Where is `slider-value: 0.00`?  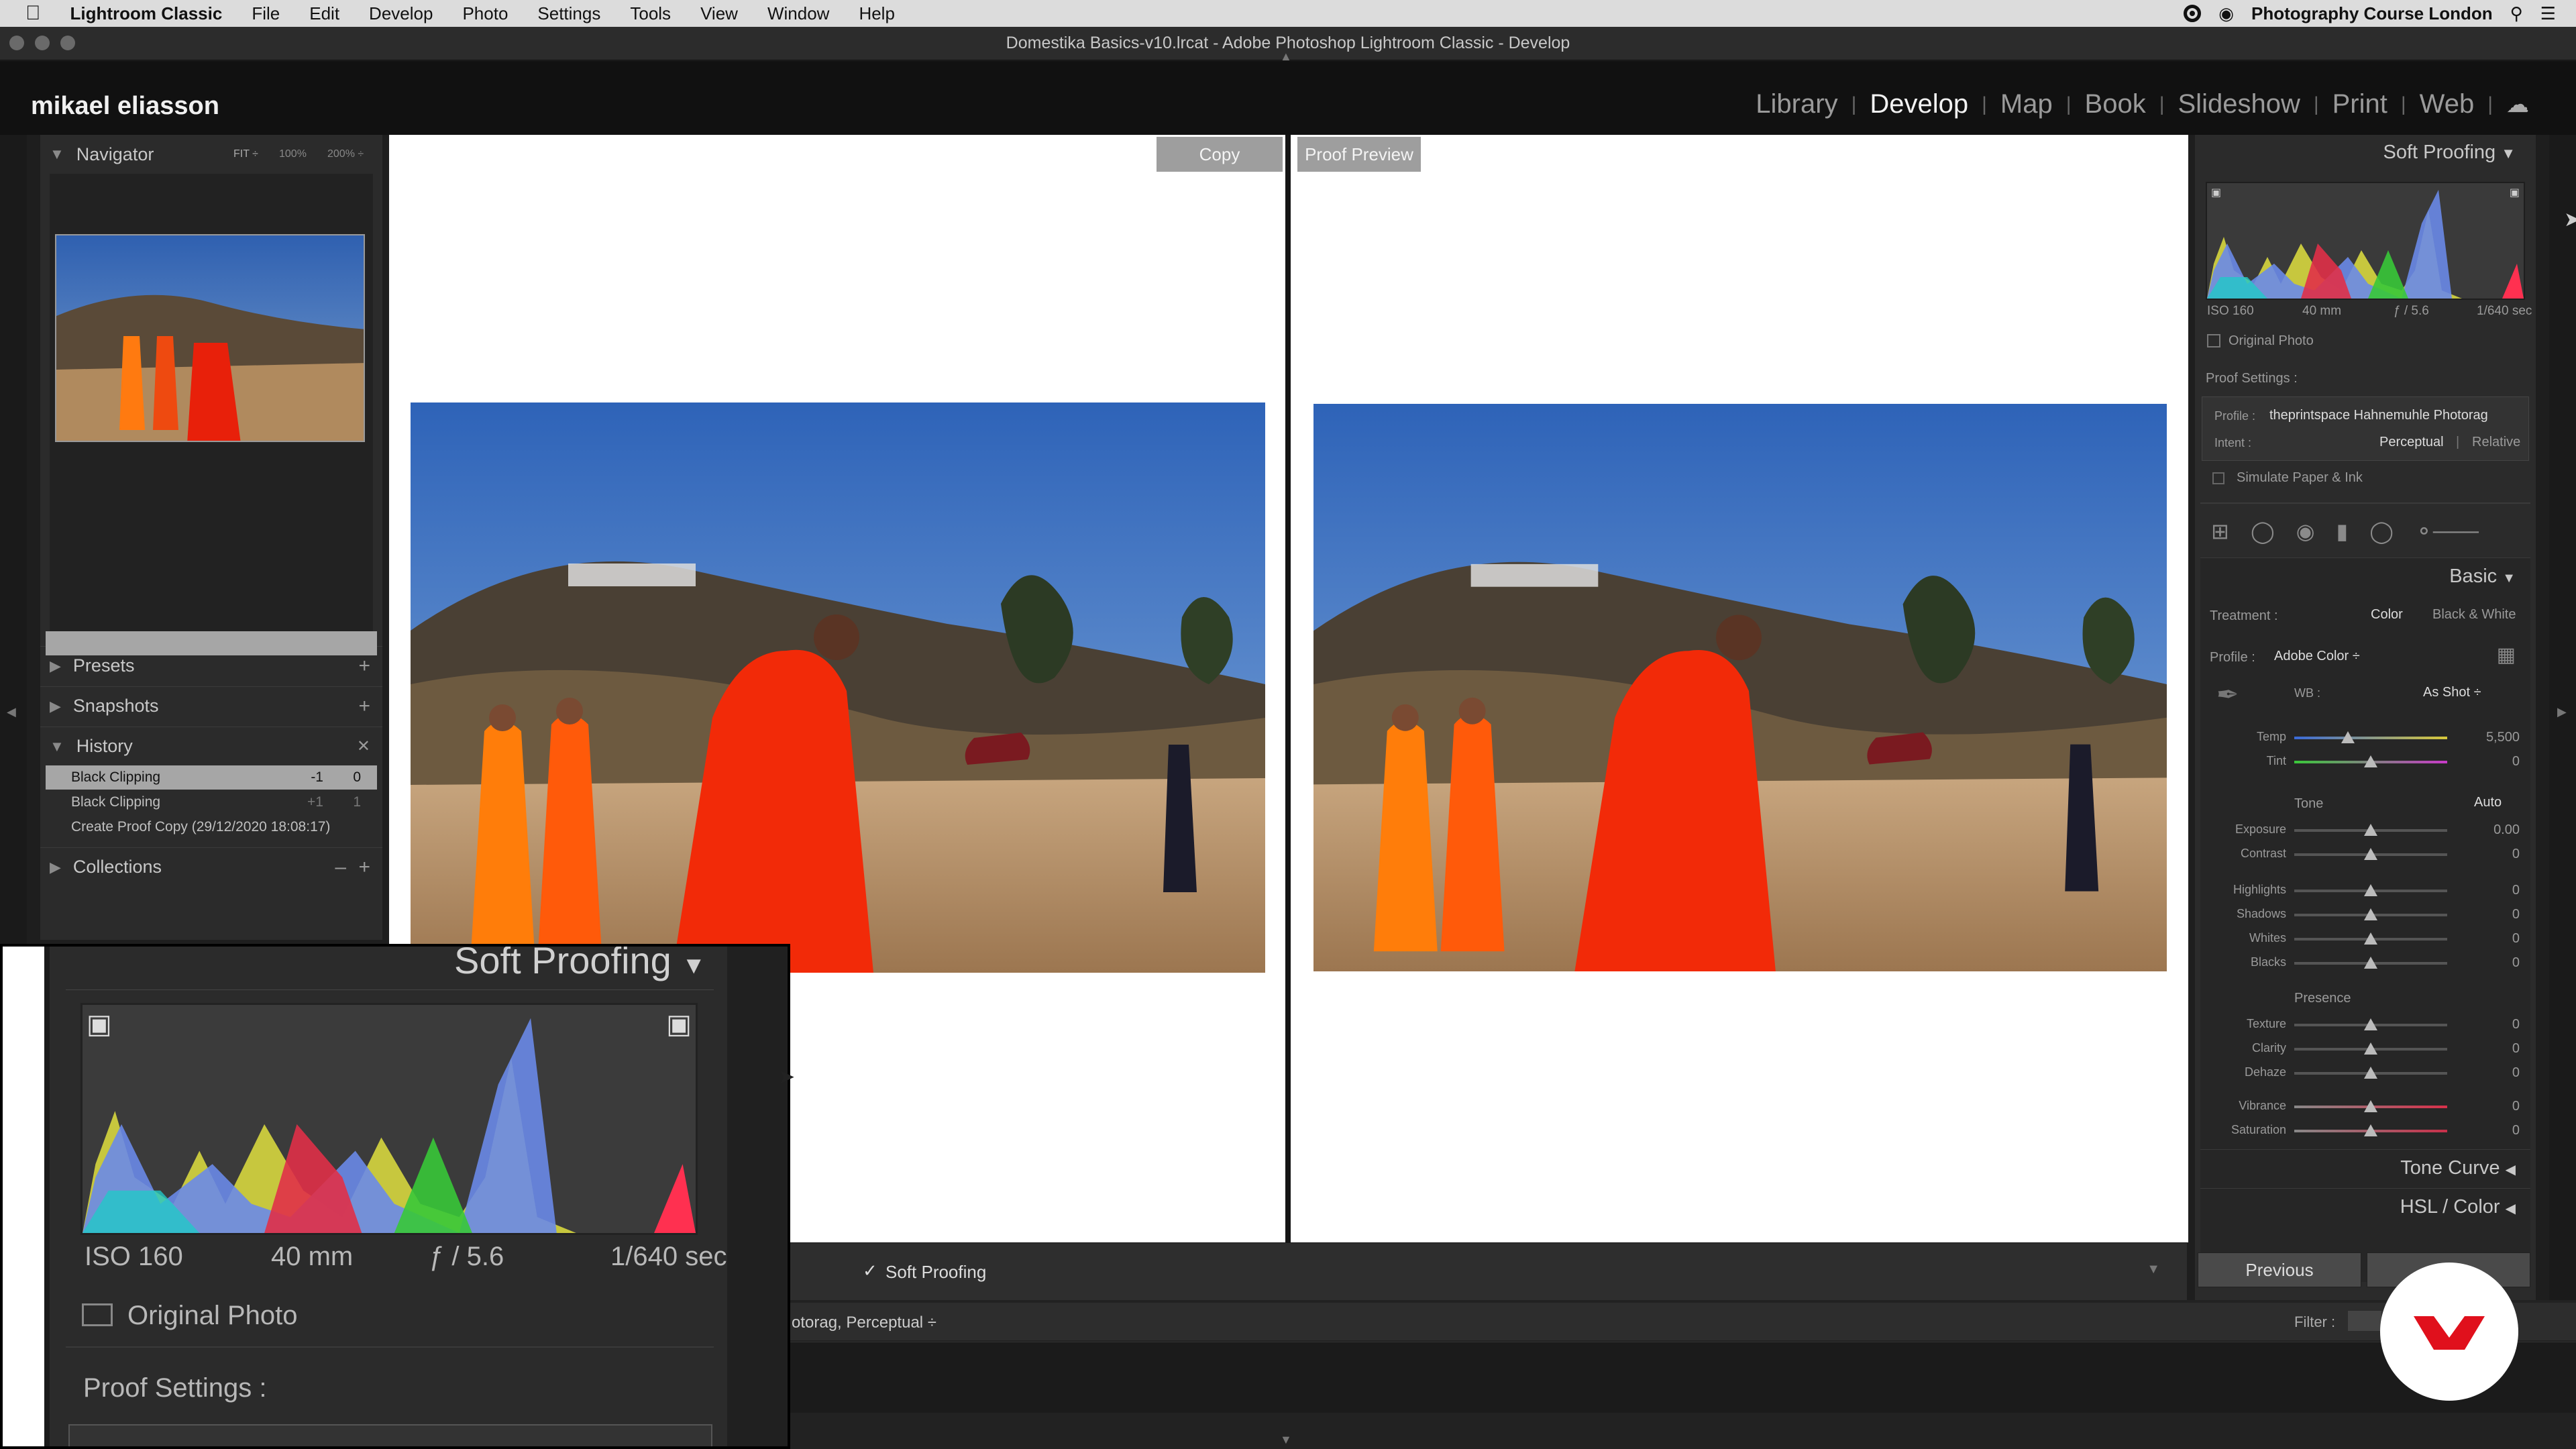
slider-value: 0.00 is located at coordinates (2506, 830).